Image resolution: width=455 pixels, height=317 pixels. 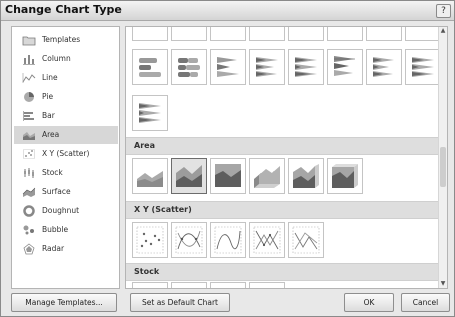 What do you see at coordinates (227, 11) in the screenshot?
I see `title-bar: Change Chart Type ?` at bounding box center [227, 11].